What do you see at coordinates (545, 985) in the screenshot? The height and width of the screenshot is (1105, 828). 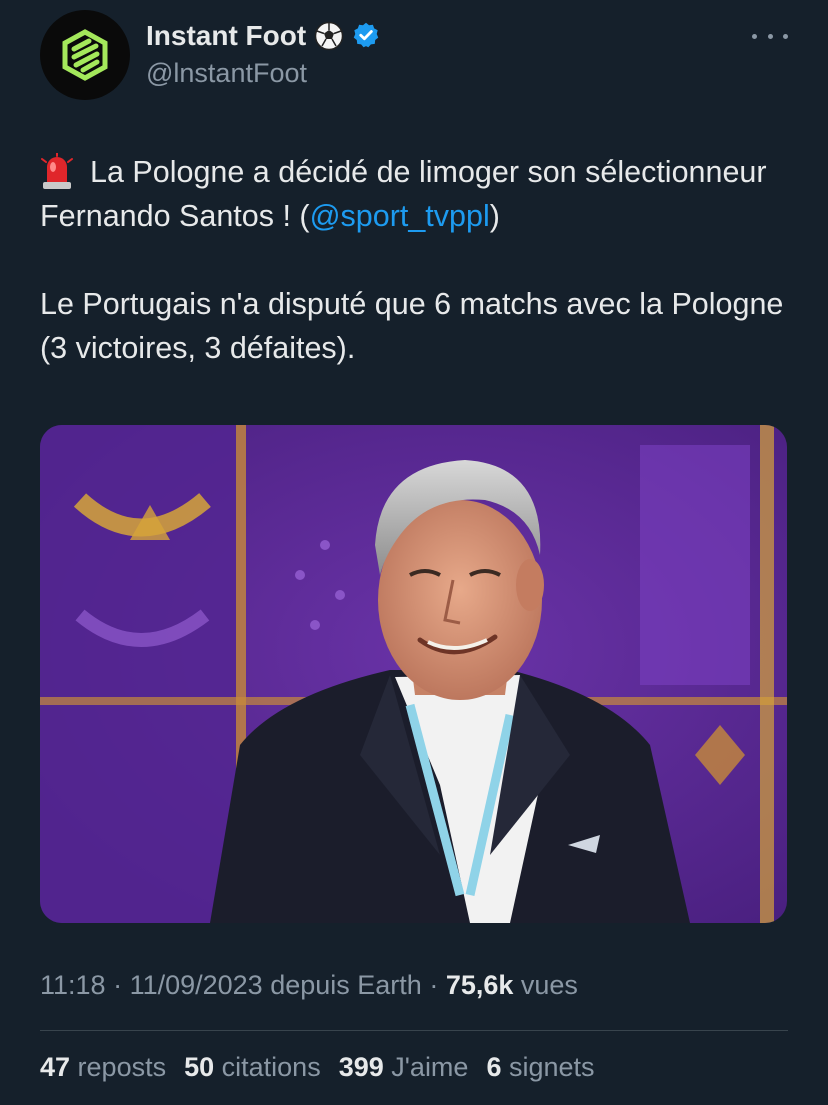 I see `views-label: vues` at bounding box center [545, 985].